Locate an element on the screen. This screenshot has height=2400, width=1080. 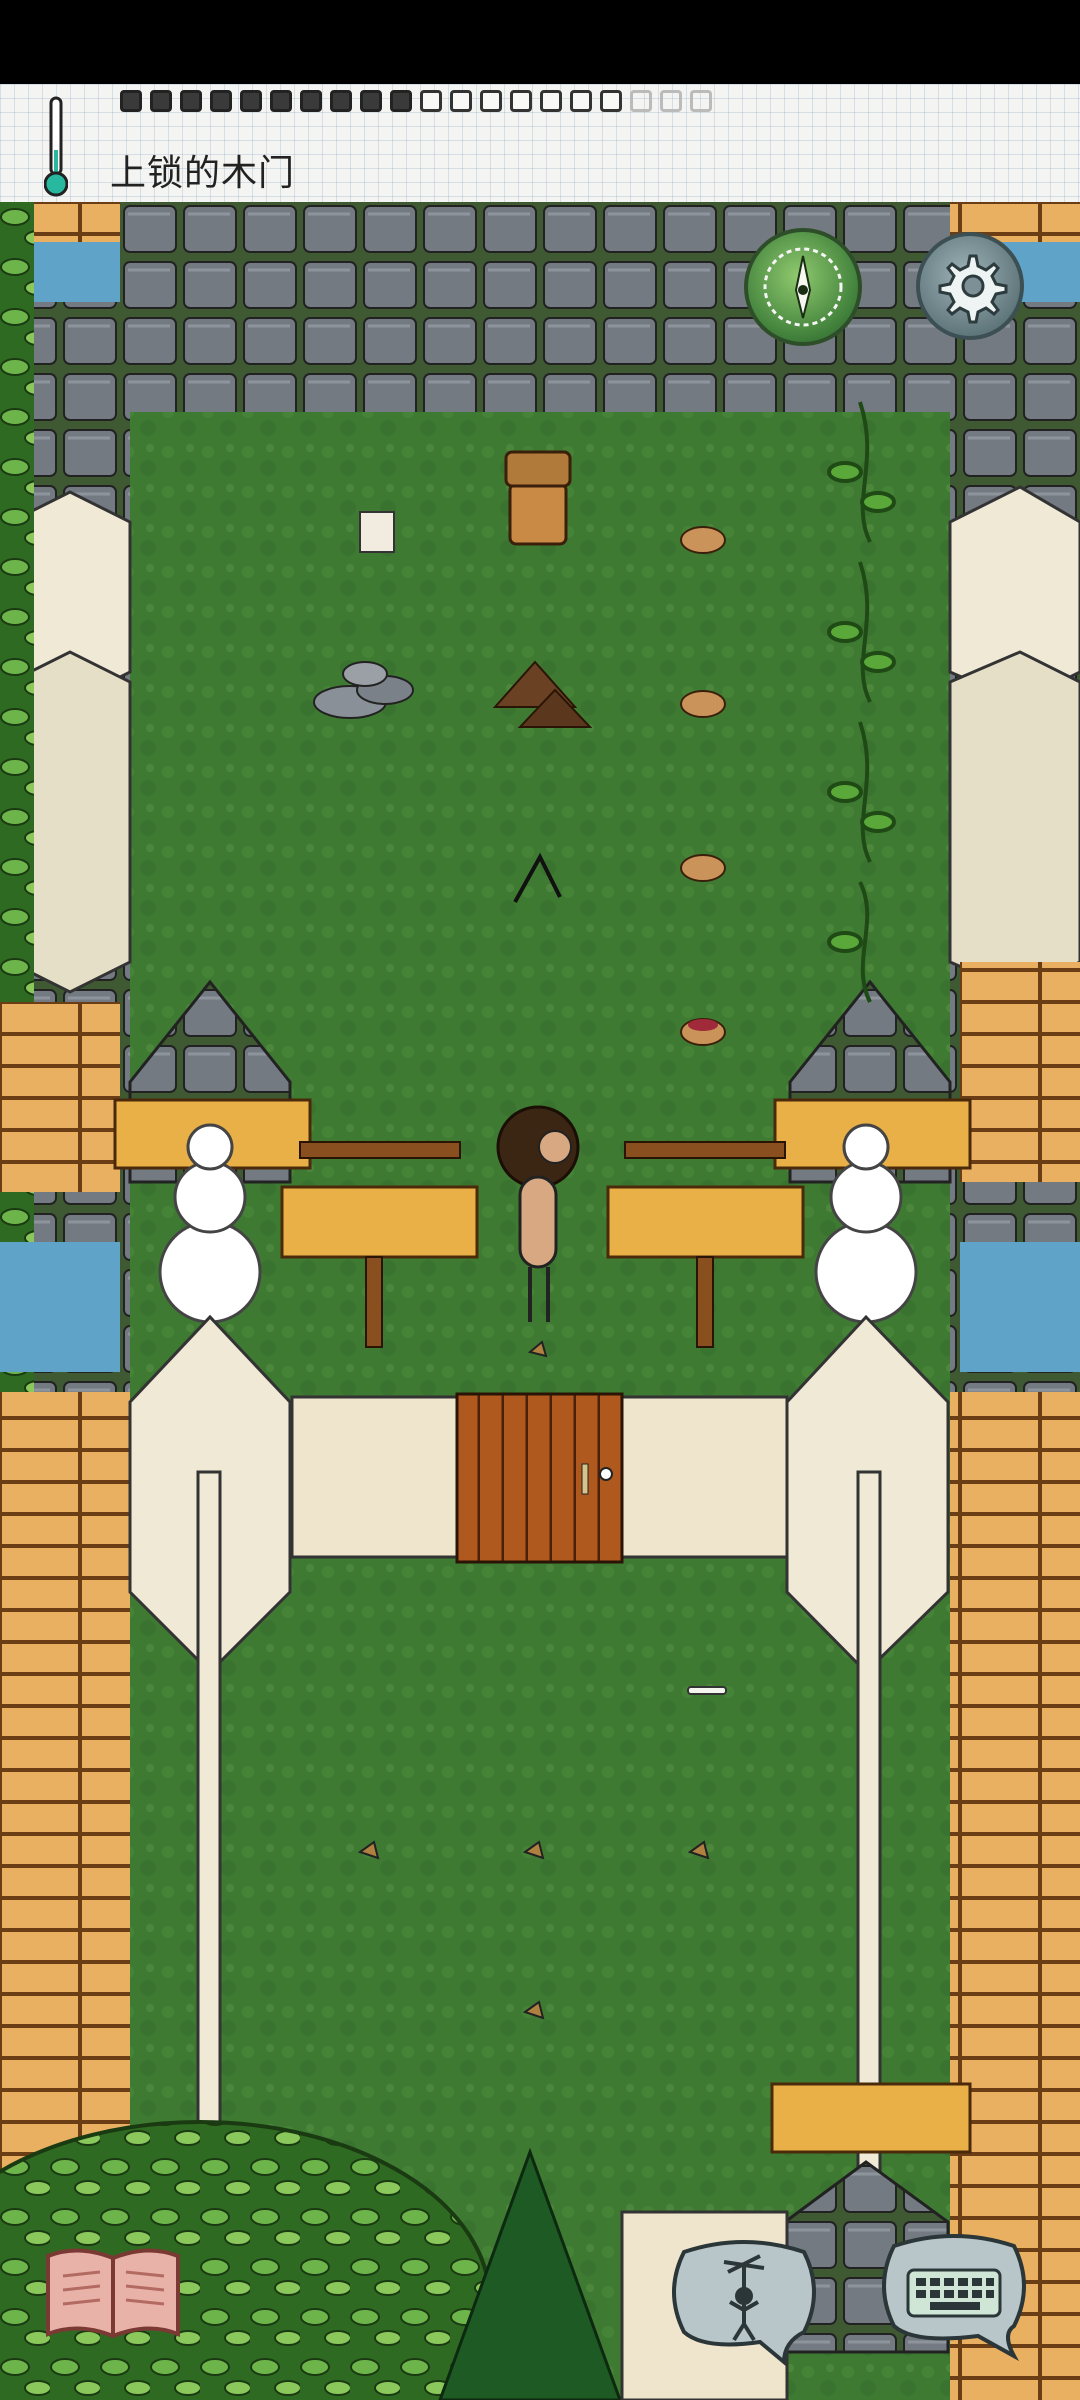
keyboard-speech-bubble-icon is located at coordinates (954, 2298).